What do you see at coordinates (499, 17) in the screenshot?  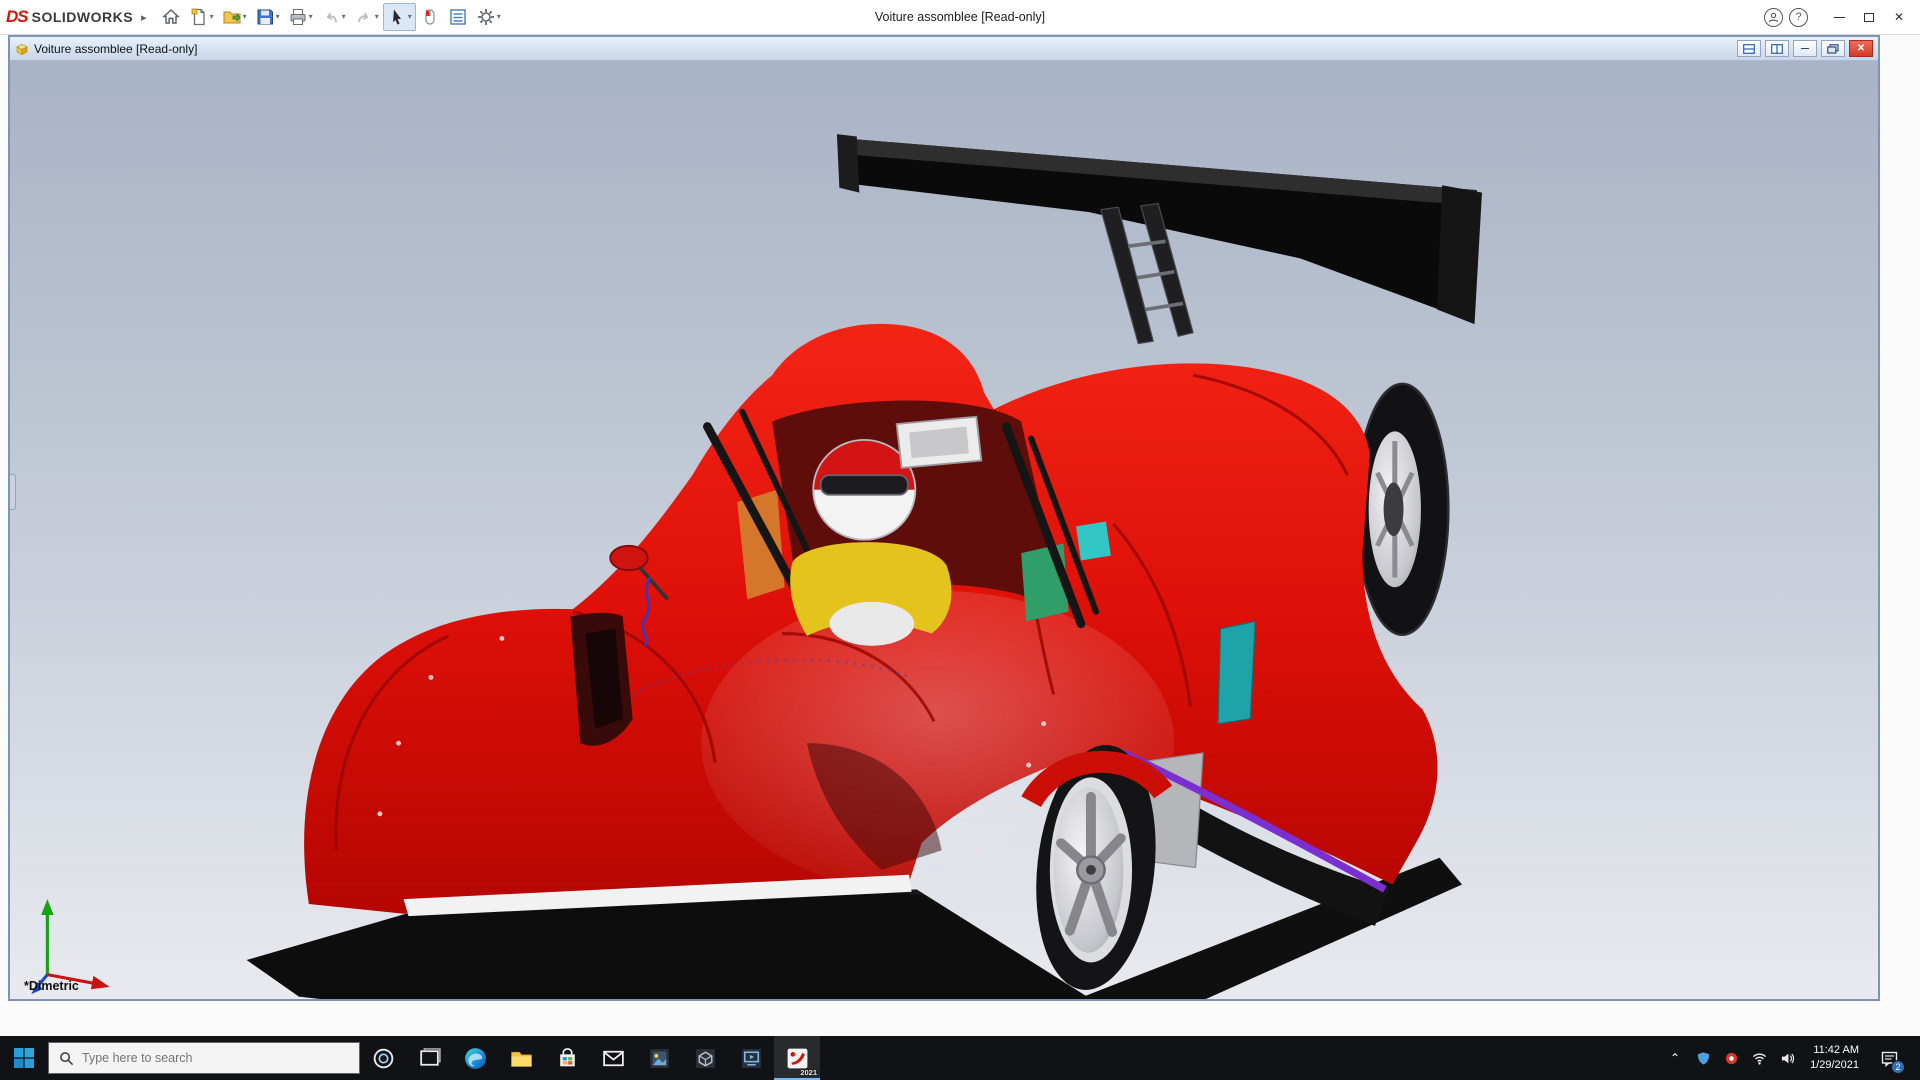 I see `options-dropdown: ▾` at bounding box center [499, 17].